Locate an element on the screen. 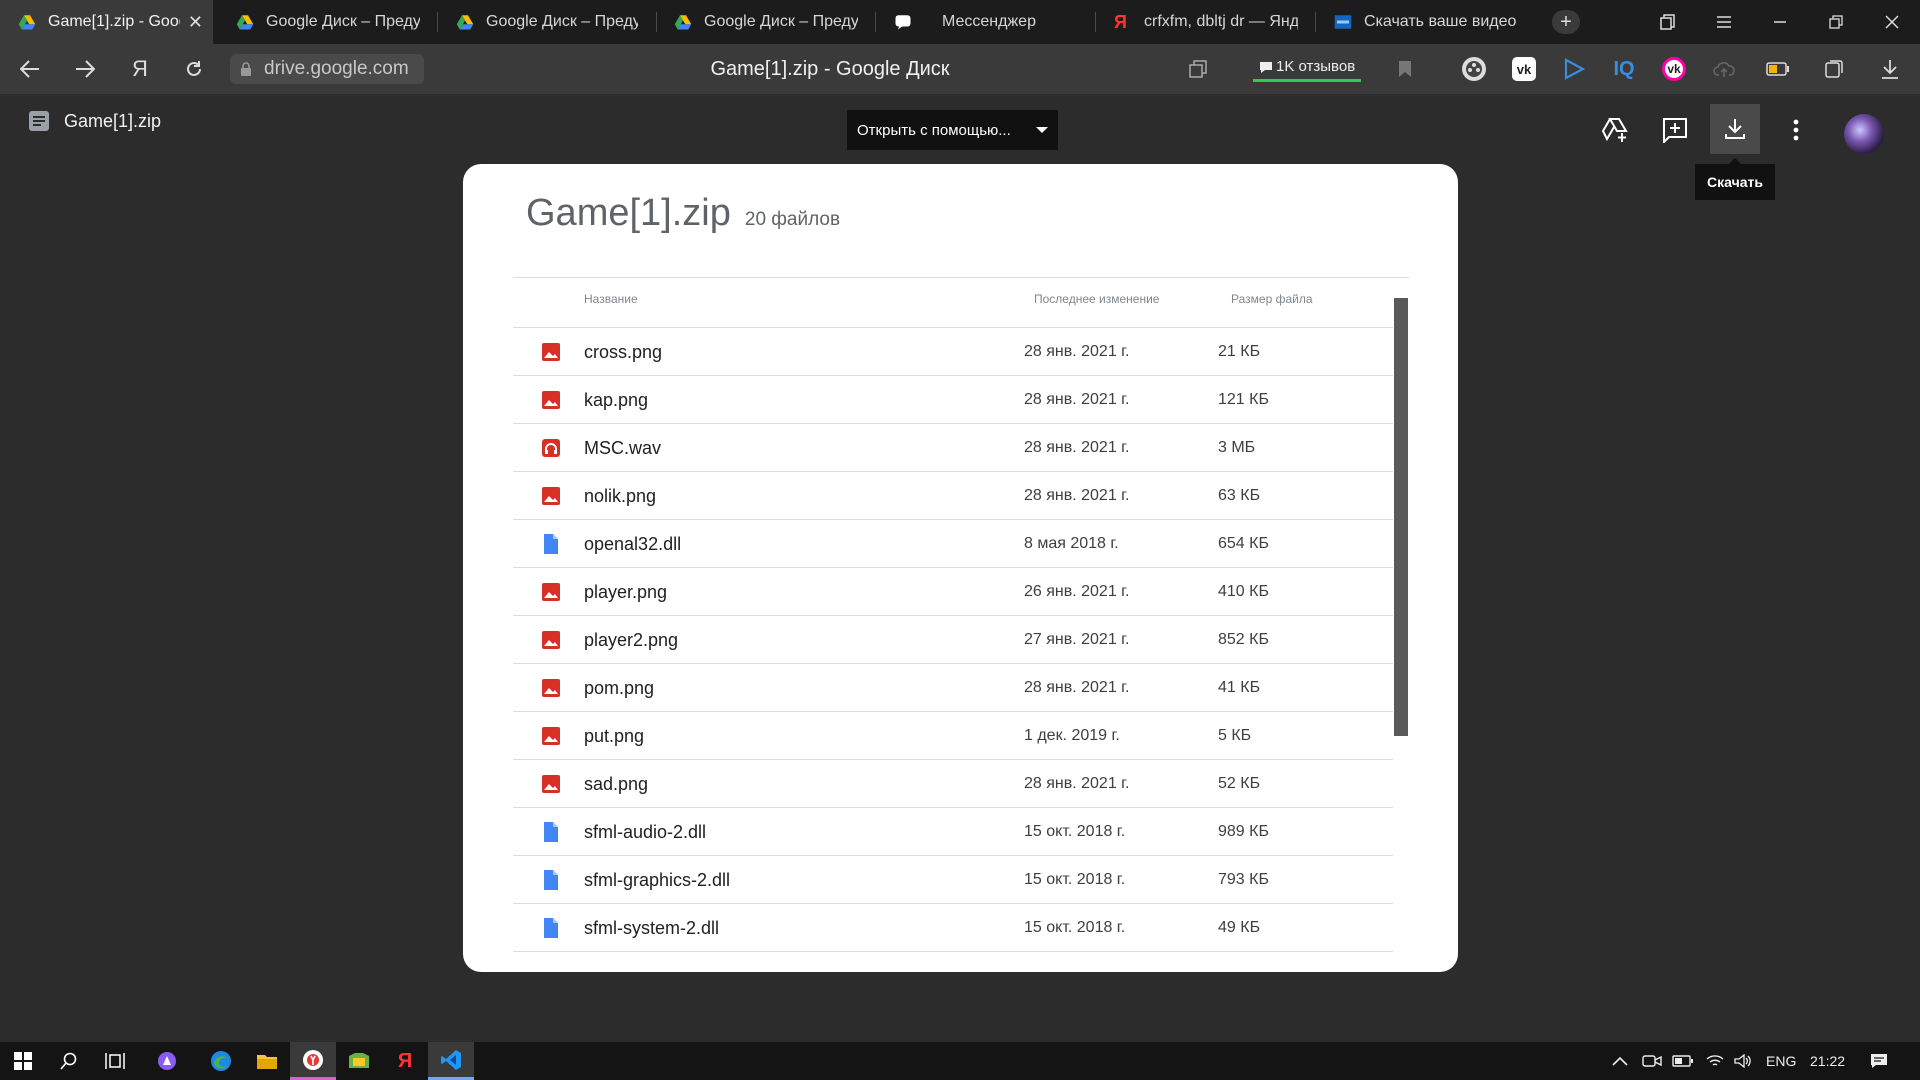  file-name: sad.png is located at coordinates (616, 784).